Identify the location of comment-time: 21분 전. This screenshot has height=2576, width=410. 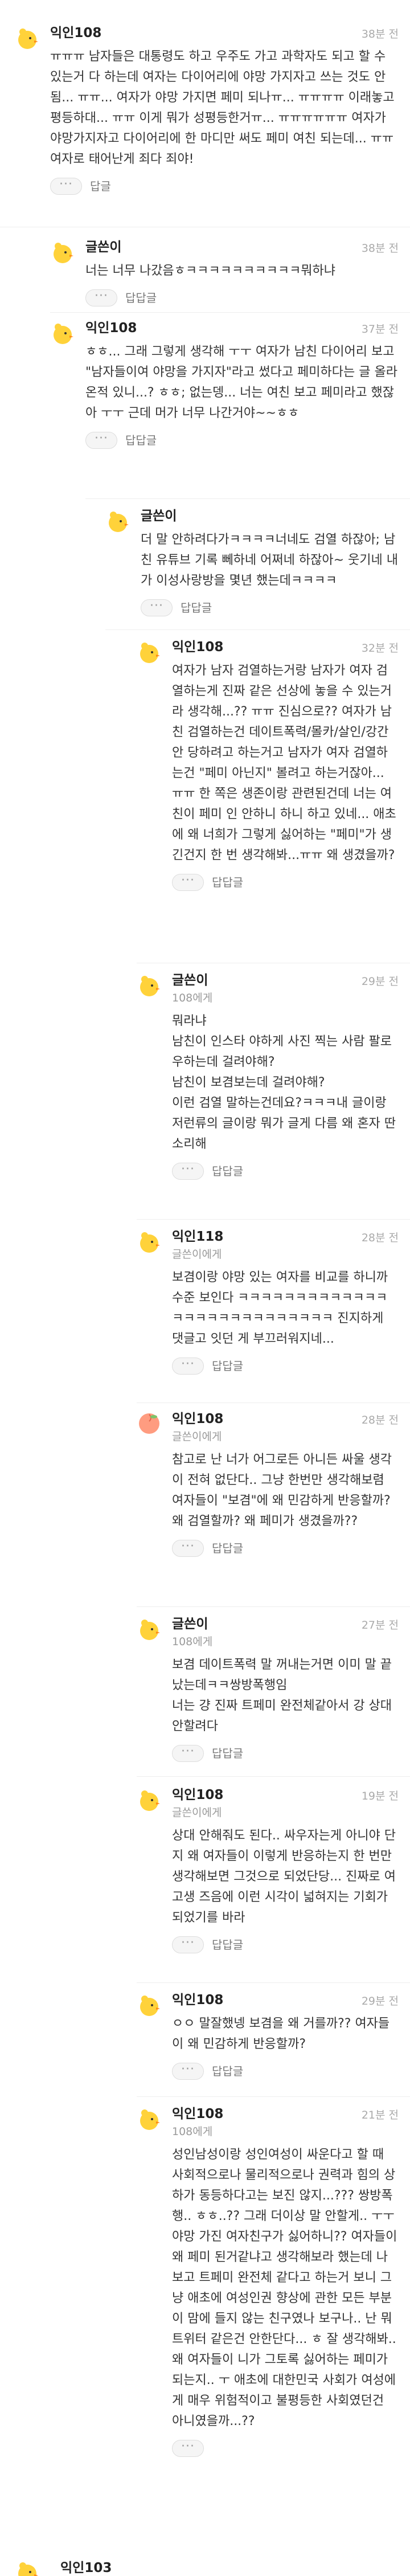
(380, 2115).